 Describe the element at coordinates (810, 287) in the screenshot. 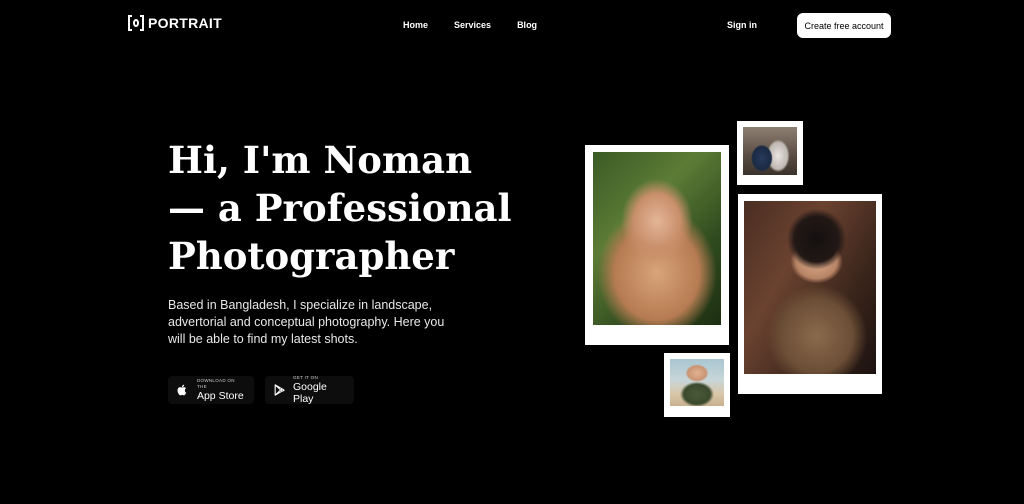

I see `curly-hair-woman-photo` at that location.